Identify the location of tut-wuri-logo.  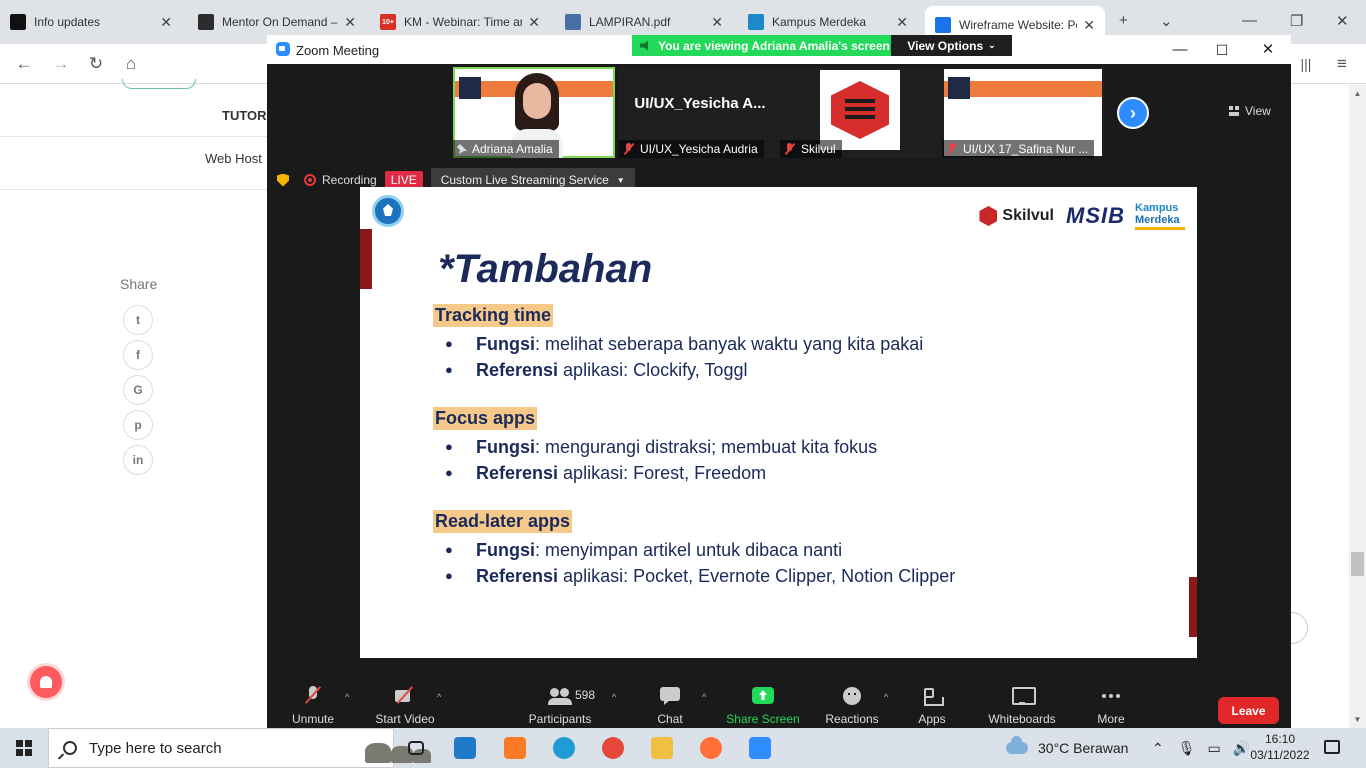
(388, 211).